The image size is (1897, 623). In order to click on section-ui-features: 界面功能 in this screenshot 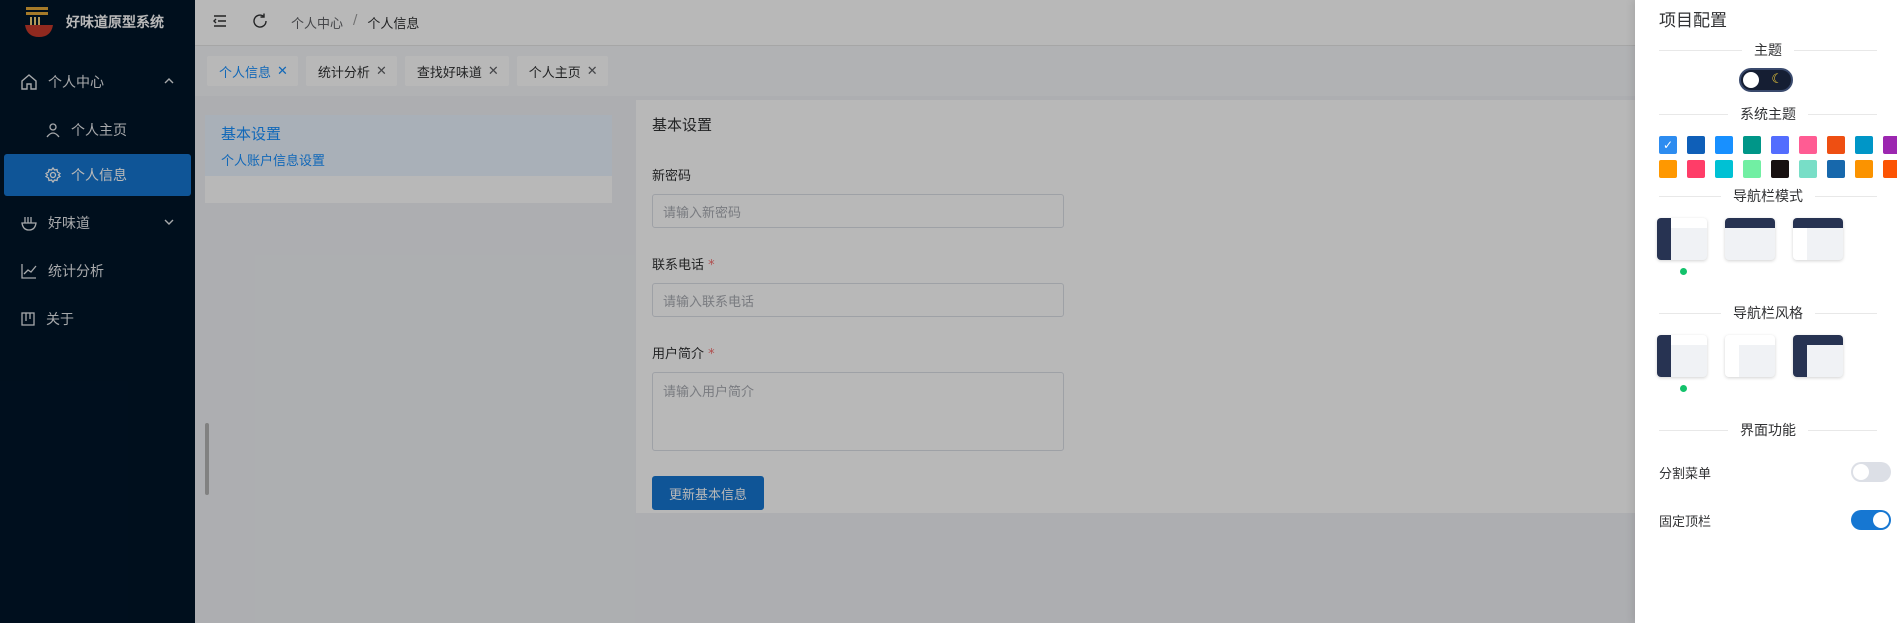, I will do `click(1766, 430)`.